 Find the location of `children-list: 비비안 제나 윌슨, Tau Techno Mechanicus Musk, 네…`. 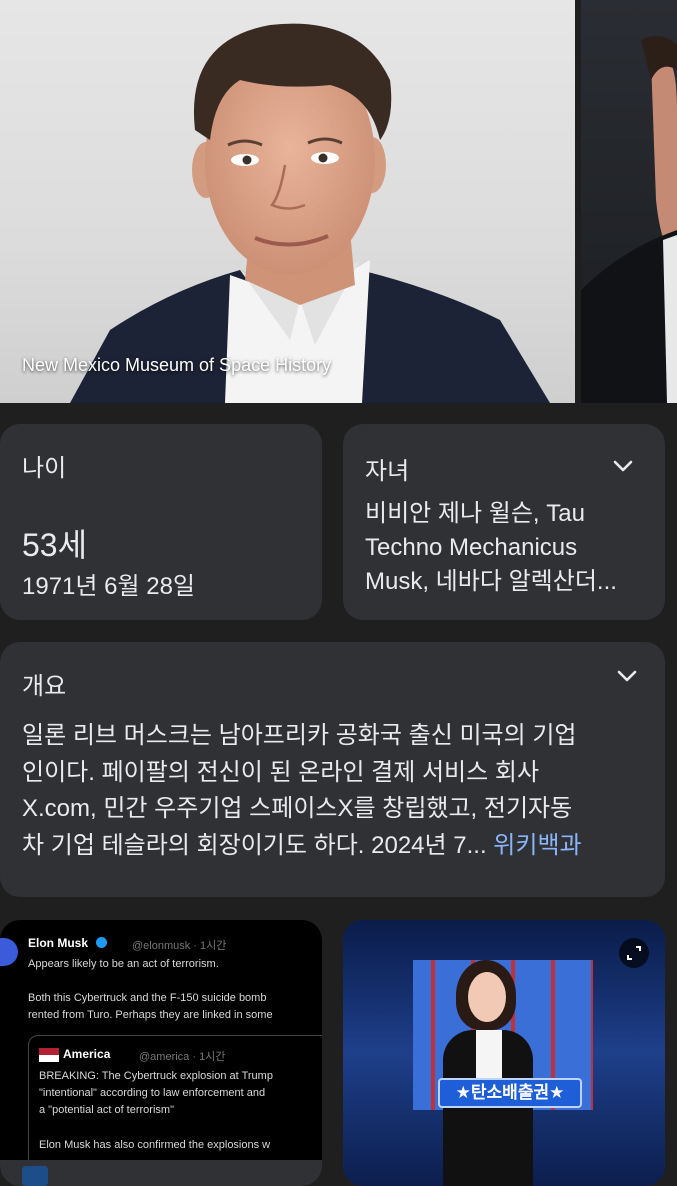

children-list: 비비안 제나 윌슨, Tau Techno Mechanicus Musk, 네… is located at coordinates (507, 548).